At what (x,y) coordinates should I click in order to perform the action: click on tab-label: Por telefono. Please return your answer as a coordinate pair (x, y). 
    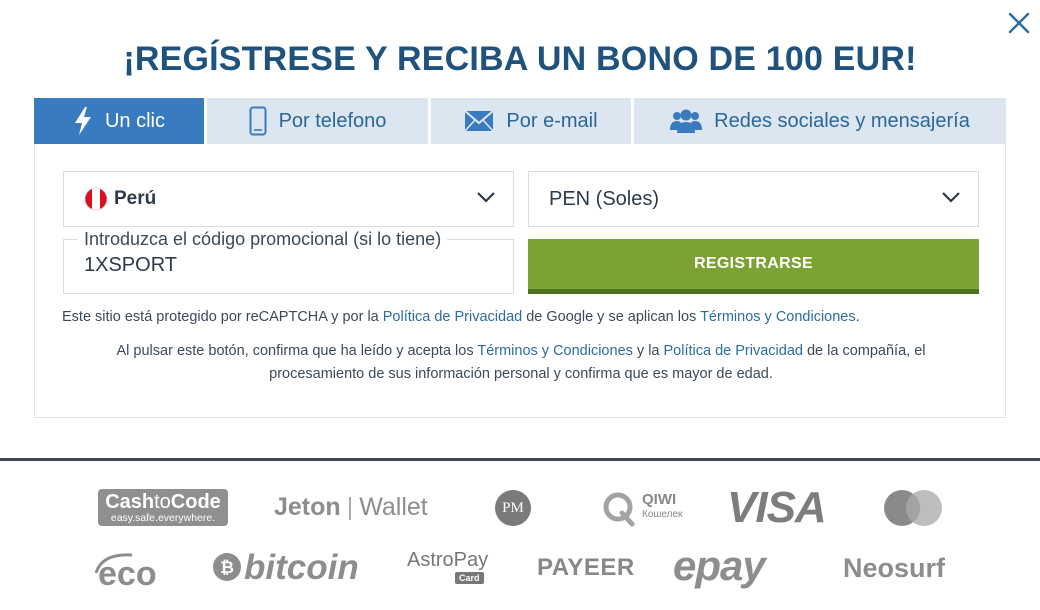
    Looking at the image, I should click on (332, 120).